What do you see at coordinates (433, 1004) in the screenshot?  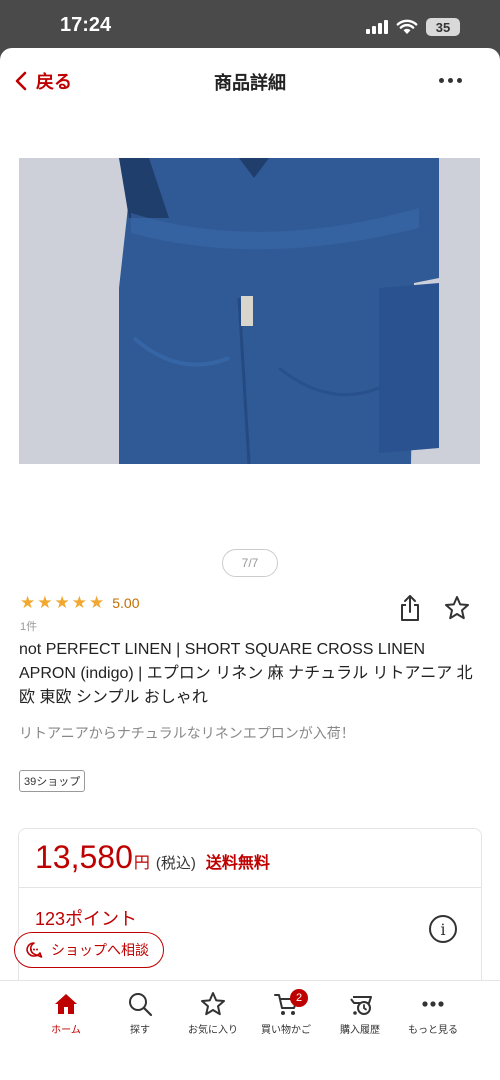 I see `more-icon` at bounding box center [433, 1004].